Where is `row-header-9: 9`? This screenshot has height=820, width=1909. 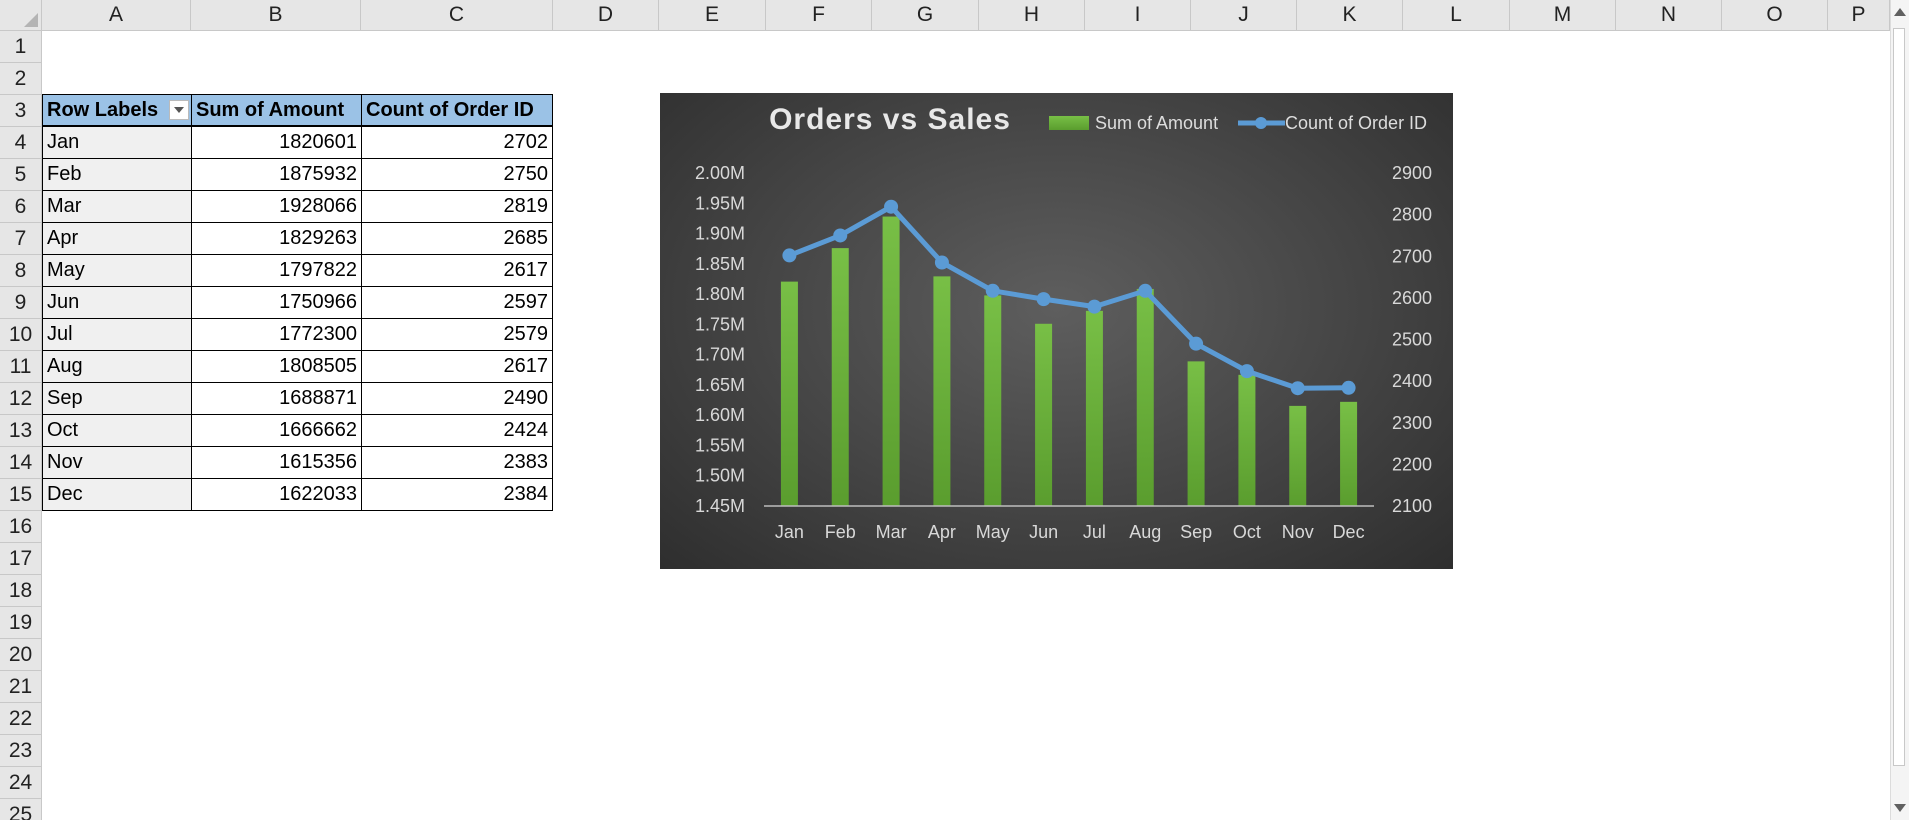 row-header-9: 9 is located at coordinates (21, 303).